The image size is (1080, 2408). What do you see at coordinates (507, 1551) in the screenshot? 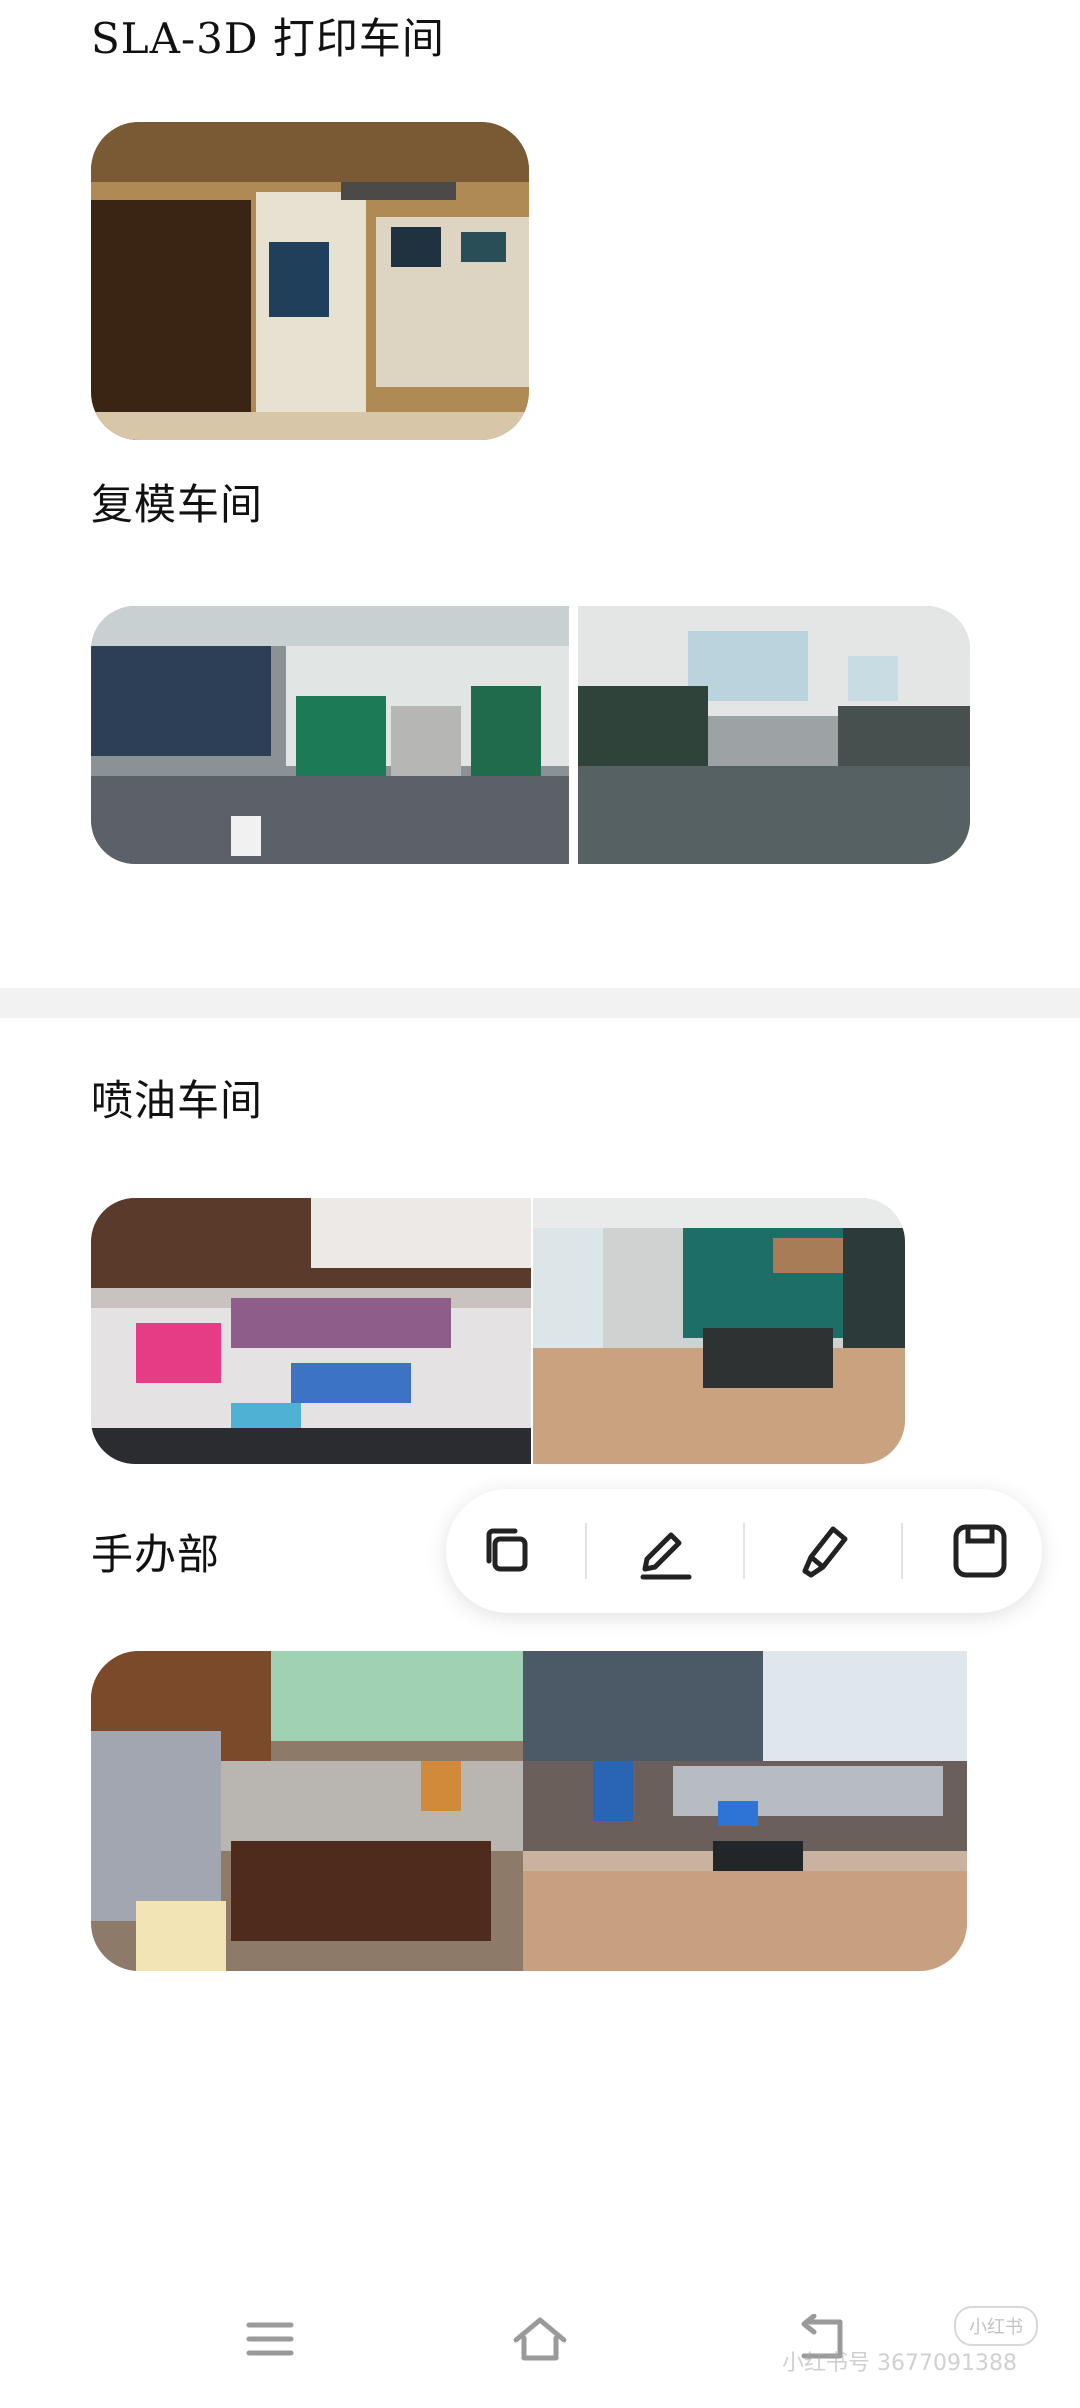
I see `copy-icon` at bounding box center [507, 1551].